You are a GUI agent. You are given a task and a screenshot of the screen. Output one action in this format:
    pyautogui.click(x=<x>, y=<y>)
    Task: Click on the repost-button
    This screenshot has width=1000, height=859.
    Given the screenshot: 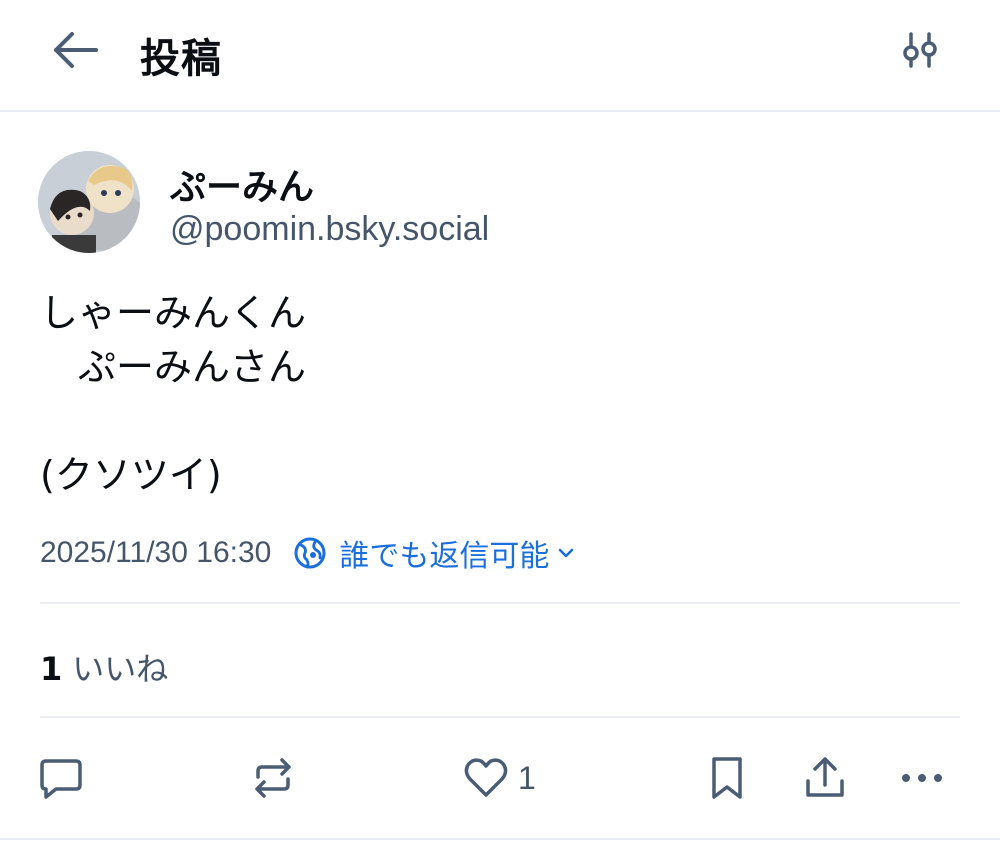 What is the action you would take?
    pyautogui.click(x=273, y=778)
    